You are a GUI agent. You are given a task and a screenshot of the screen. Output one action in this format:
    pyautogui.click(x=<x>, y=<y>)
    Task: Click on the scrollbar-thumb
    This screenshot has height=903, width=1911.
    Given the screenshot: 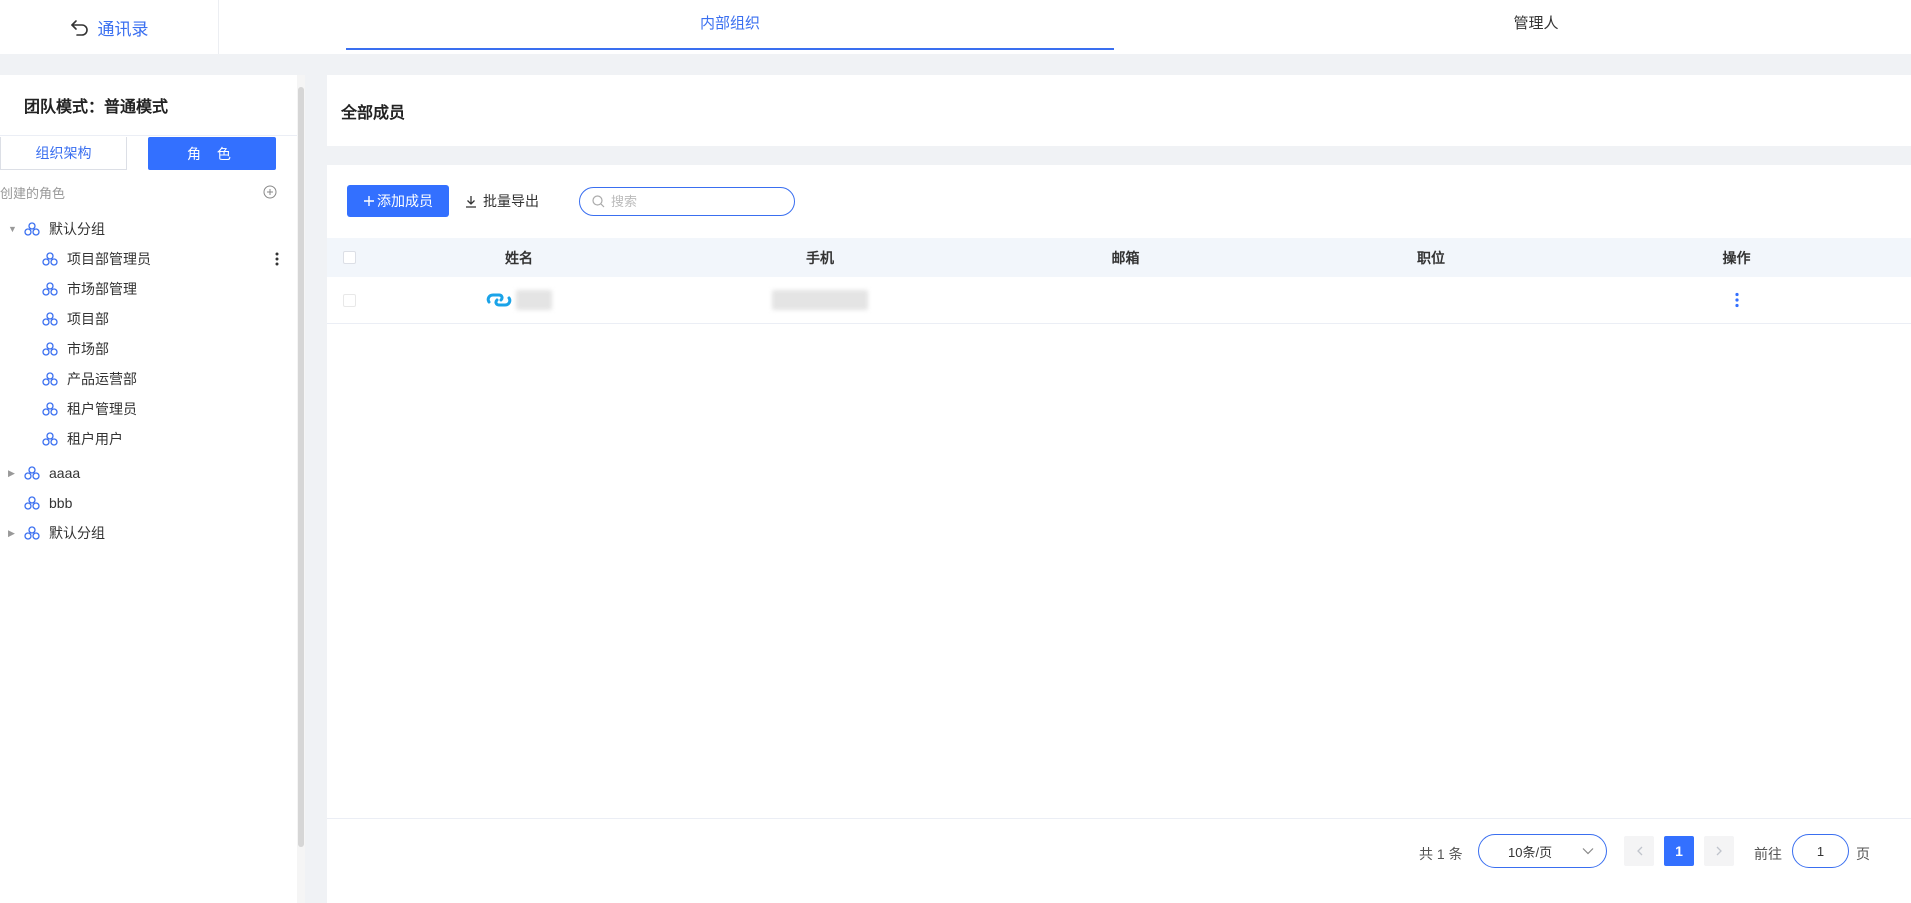 What is the action you would take?
    pyautogui.click(x=301, y=467)
    